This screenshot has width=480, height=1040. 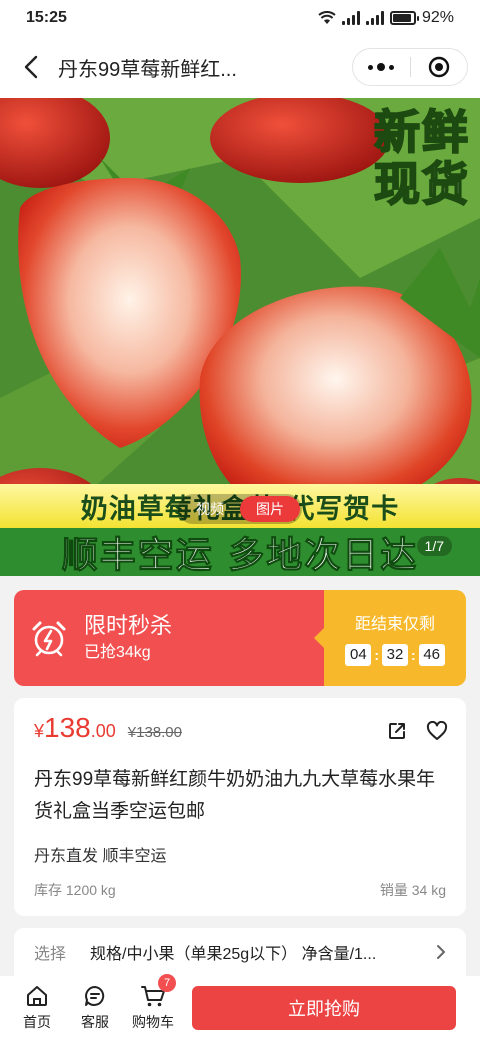 I want to click on price-decimal: .00, so click(x=103, y=731).